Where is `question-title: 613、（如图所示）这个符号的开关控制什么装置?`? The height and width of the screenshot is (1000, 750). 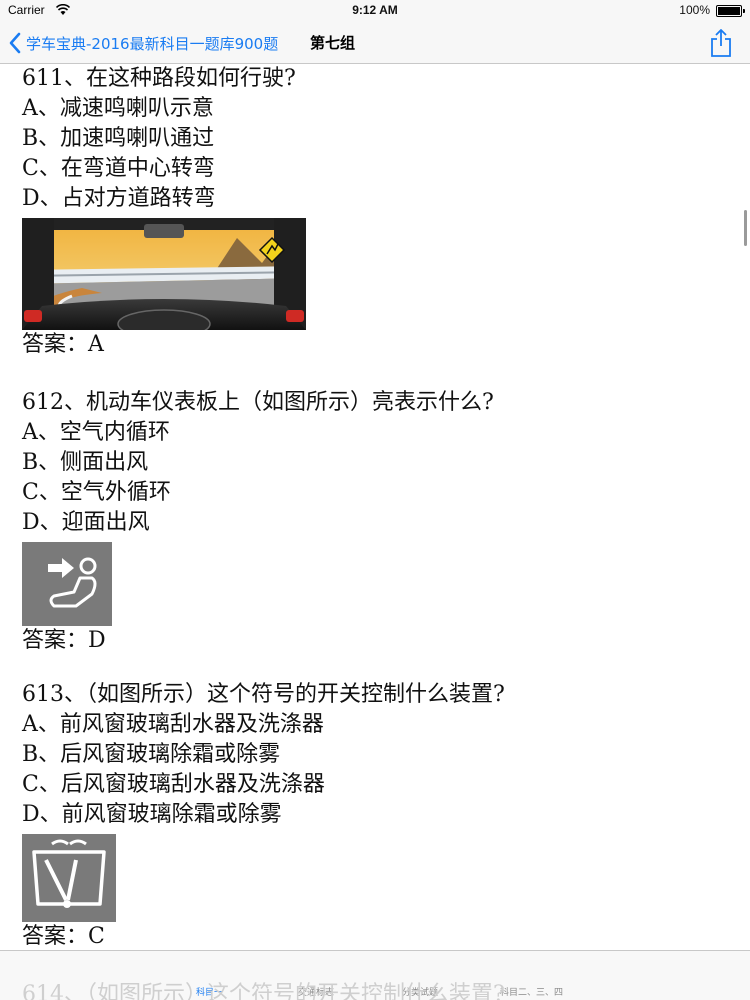 question-title: 613、（如图所示）这个符号的开关控制什么装置? is located at coordinates (263, 694).